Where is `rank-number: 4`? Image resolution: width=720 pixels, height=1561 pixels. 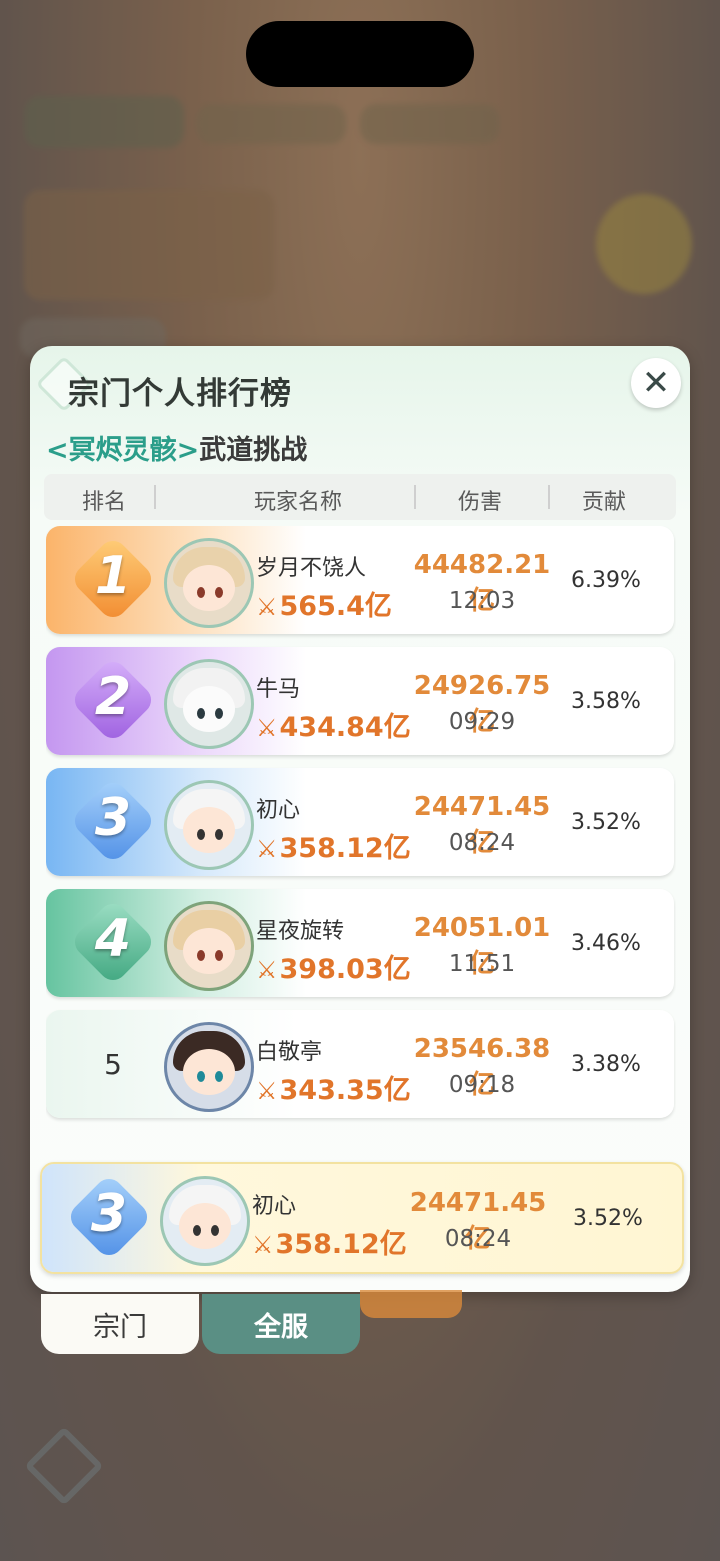 rank-number: 4 is located at coordinates (113, 939).